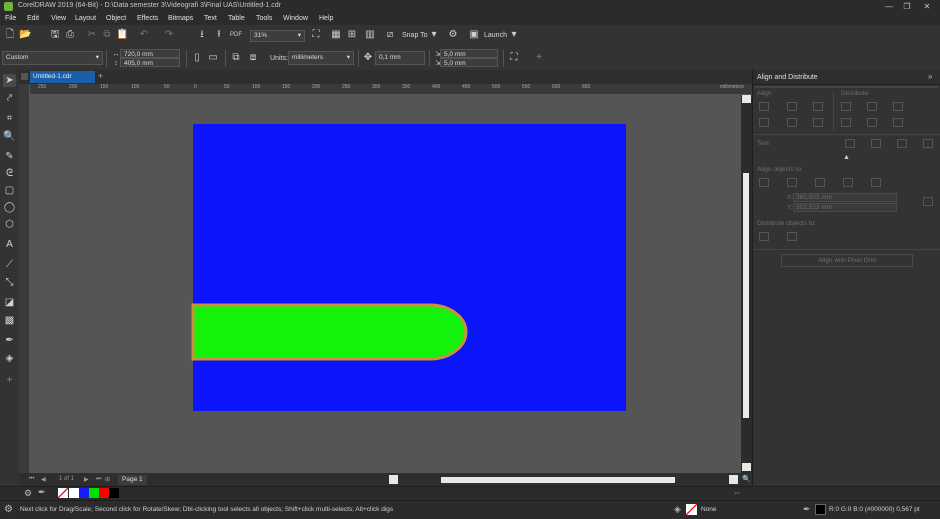 This screenshot has width=940, height=519. What do you see at coordinates (150, 62) in the screenshot?
I see `page-height-input: 405,0 mm` at bounding box center [150, 62].